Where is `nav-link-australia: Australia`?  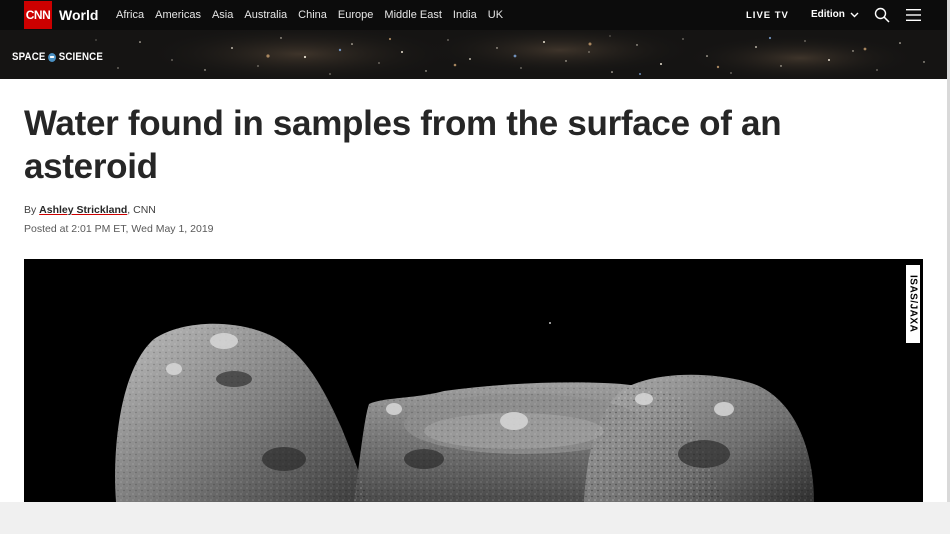
nav-link-australia: Australia is located at coordinates (265, 15).